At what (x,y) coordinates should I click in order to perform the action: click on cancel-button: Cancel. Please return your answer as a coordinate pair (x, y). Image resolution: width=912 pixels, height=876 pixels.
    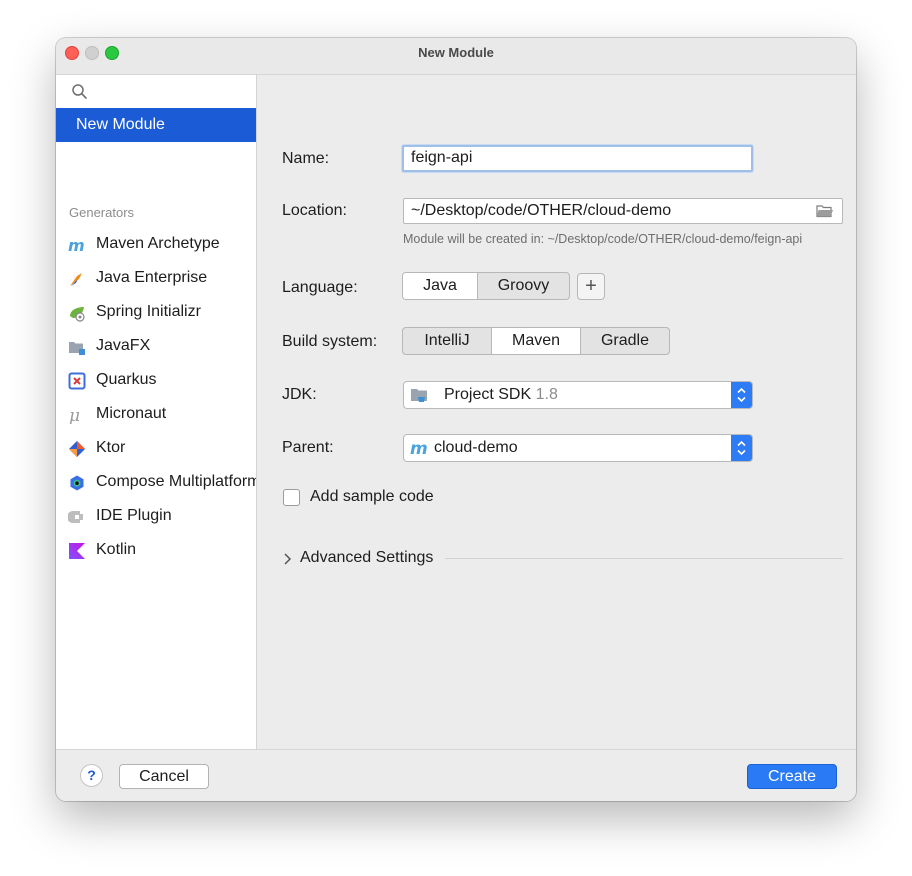
    Looking at the image, I should click on (164, 776).